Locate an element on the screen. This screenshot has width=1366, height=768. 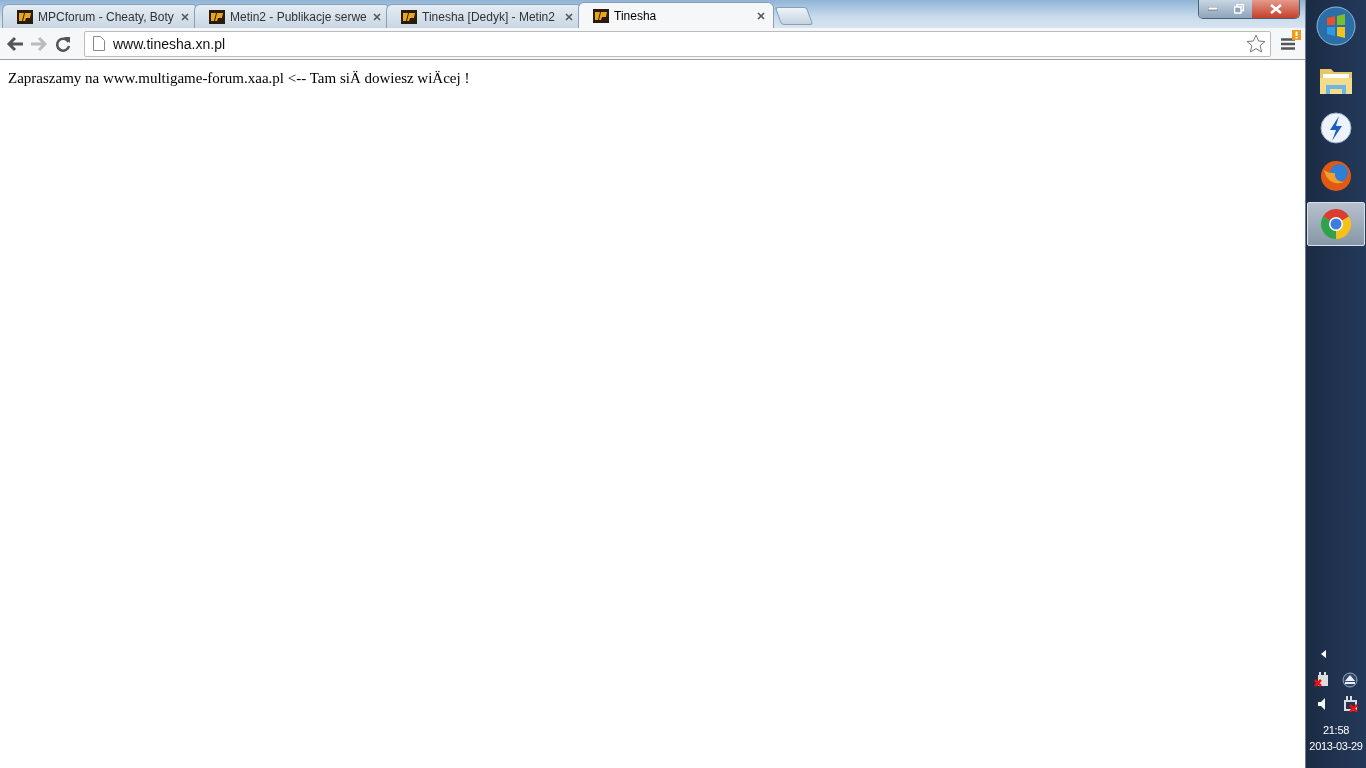
page-icon is located at coordinates (99, 43).